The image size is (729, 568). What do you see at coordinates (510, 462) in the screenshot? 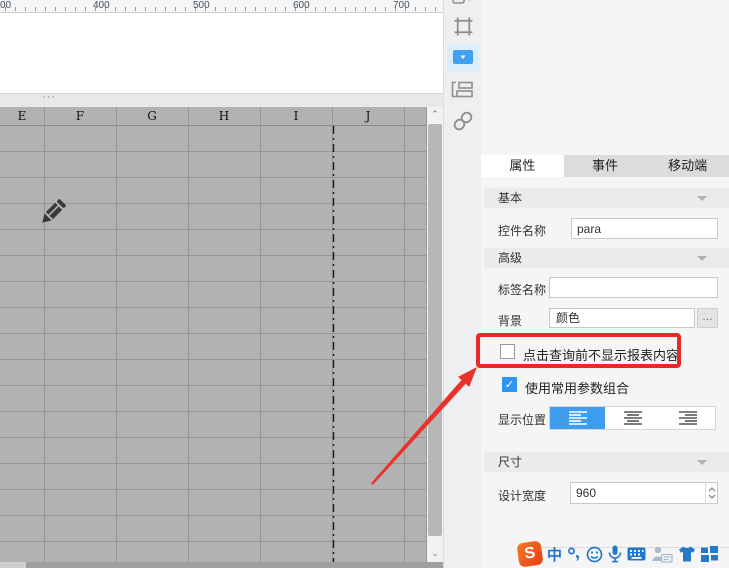
I see `section-size-label: 尺寸` at bounding box center [510, 462].